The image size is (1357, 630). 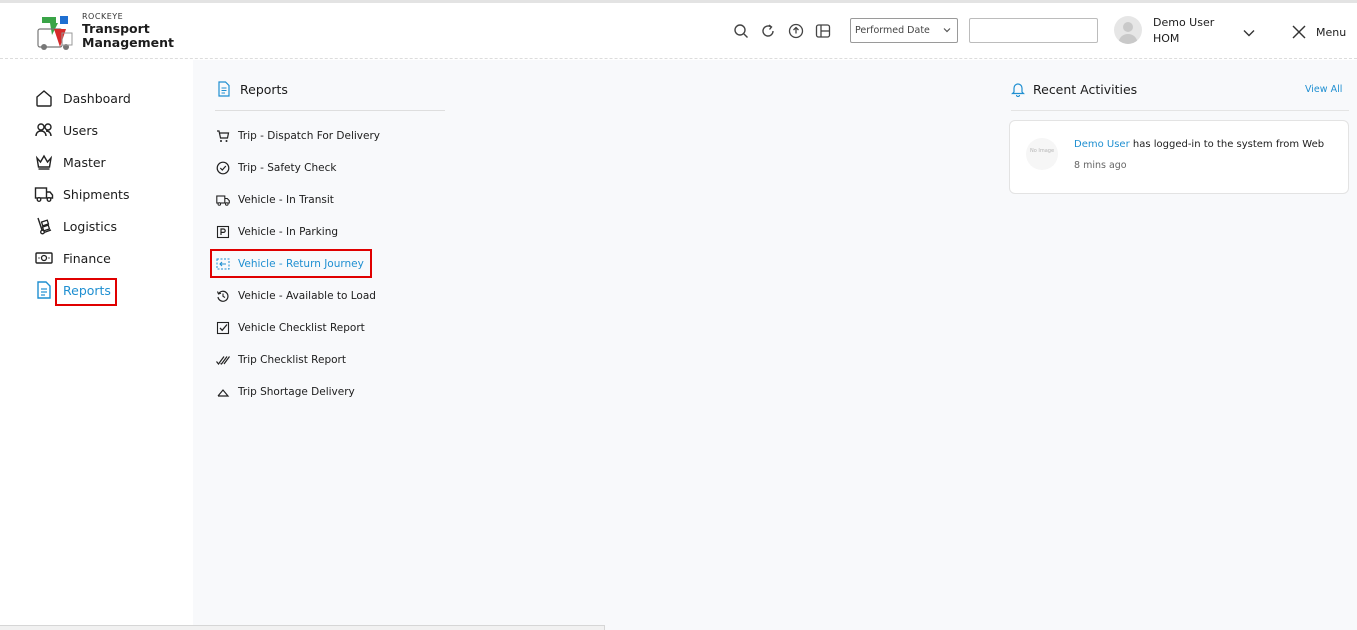 I want to click on users-icon, so click(x=43, y=130).